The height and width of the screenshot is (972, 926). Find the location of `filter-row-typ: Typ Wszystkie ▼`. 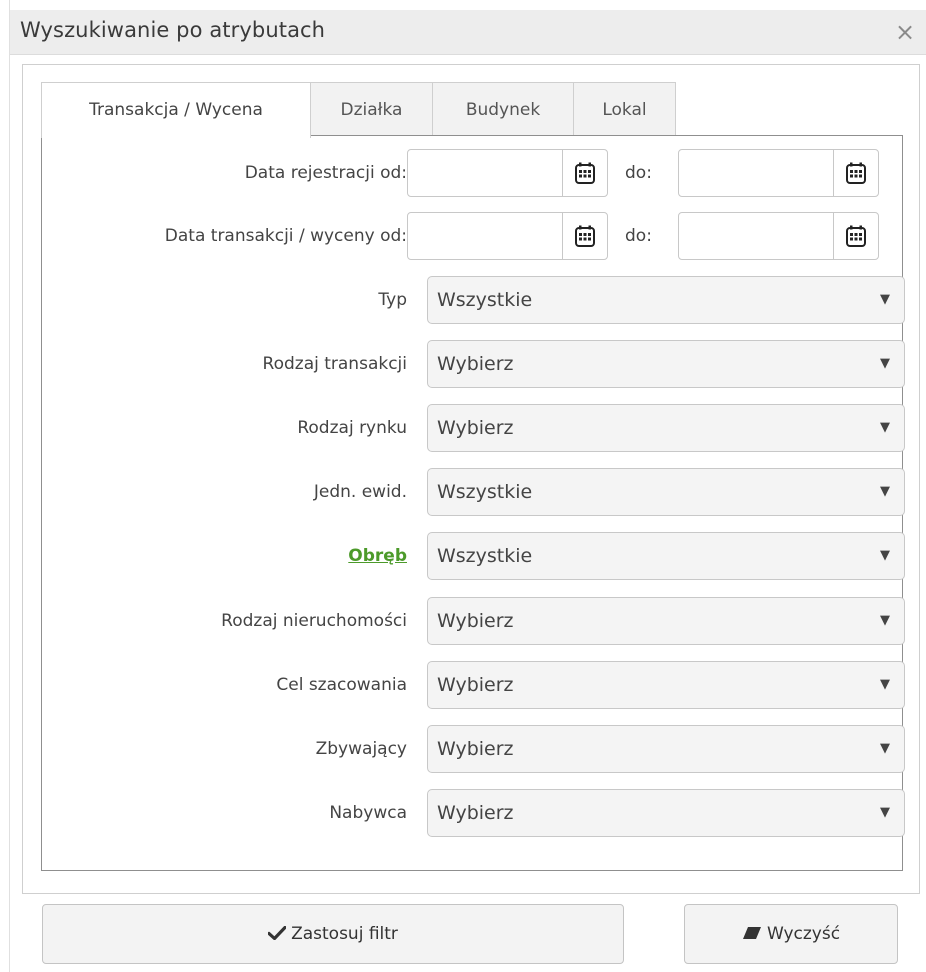

filter-row-typ: Typ Wszystkie ▼ is located at coordinates (473, 300).